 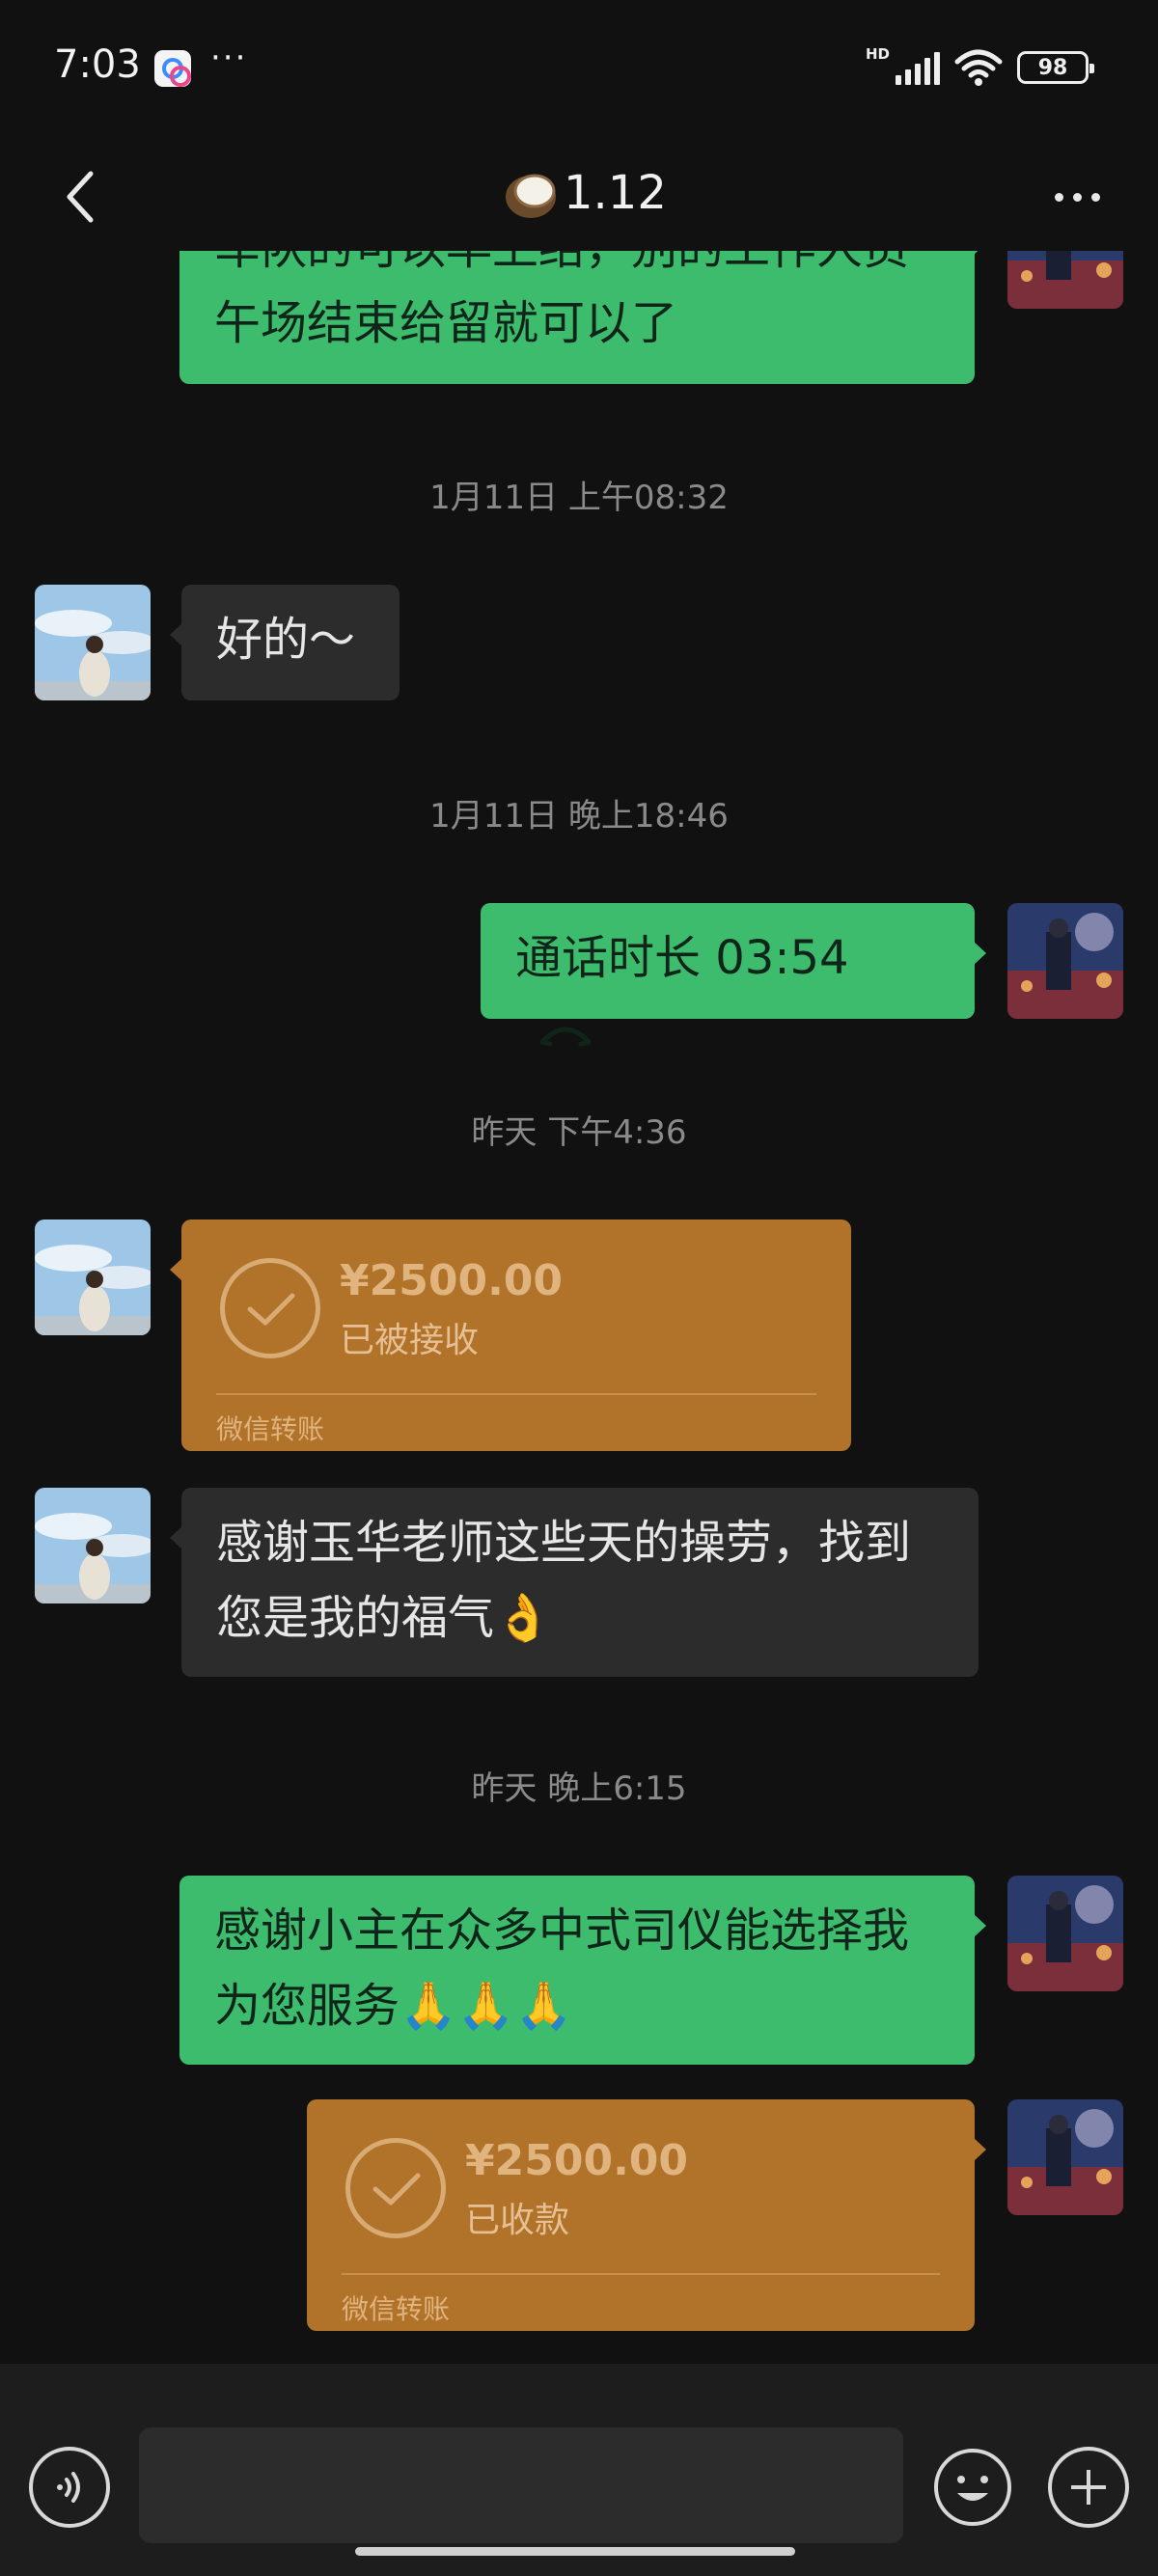 What do you see at coordinates (615, 193) in the screenshot?
I see `chat-title-text: 1.12` at bounding box center [615, 193].